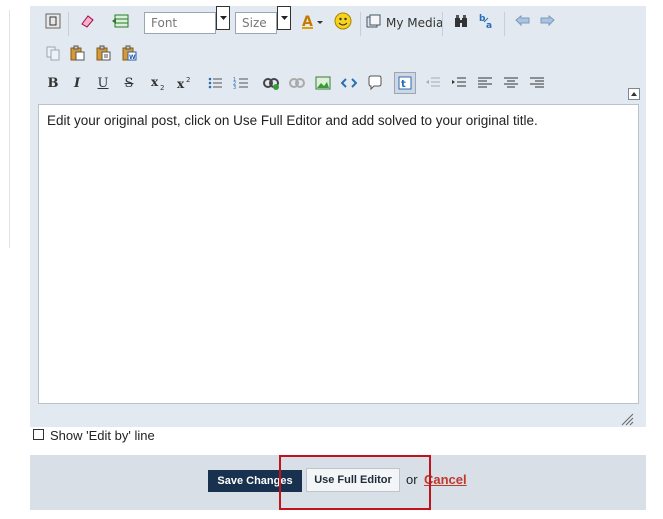  What do you see at coordinates (223, 18) in the screenshot?
I see `font-dropdown-arrow` at bounding box center [223, 18].